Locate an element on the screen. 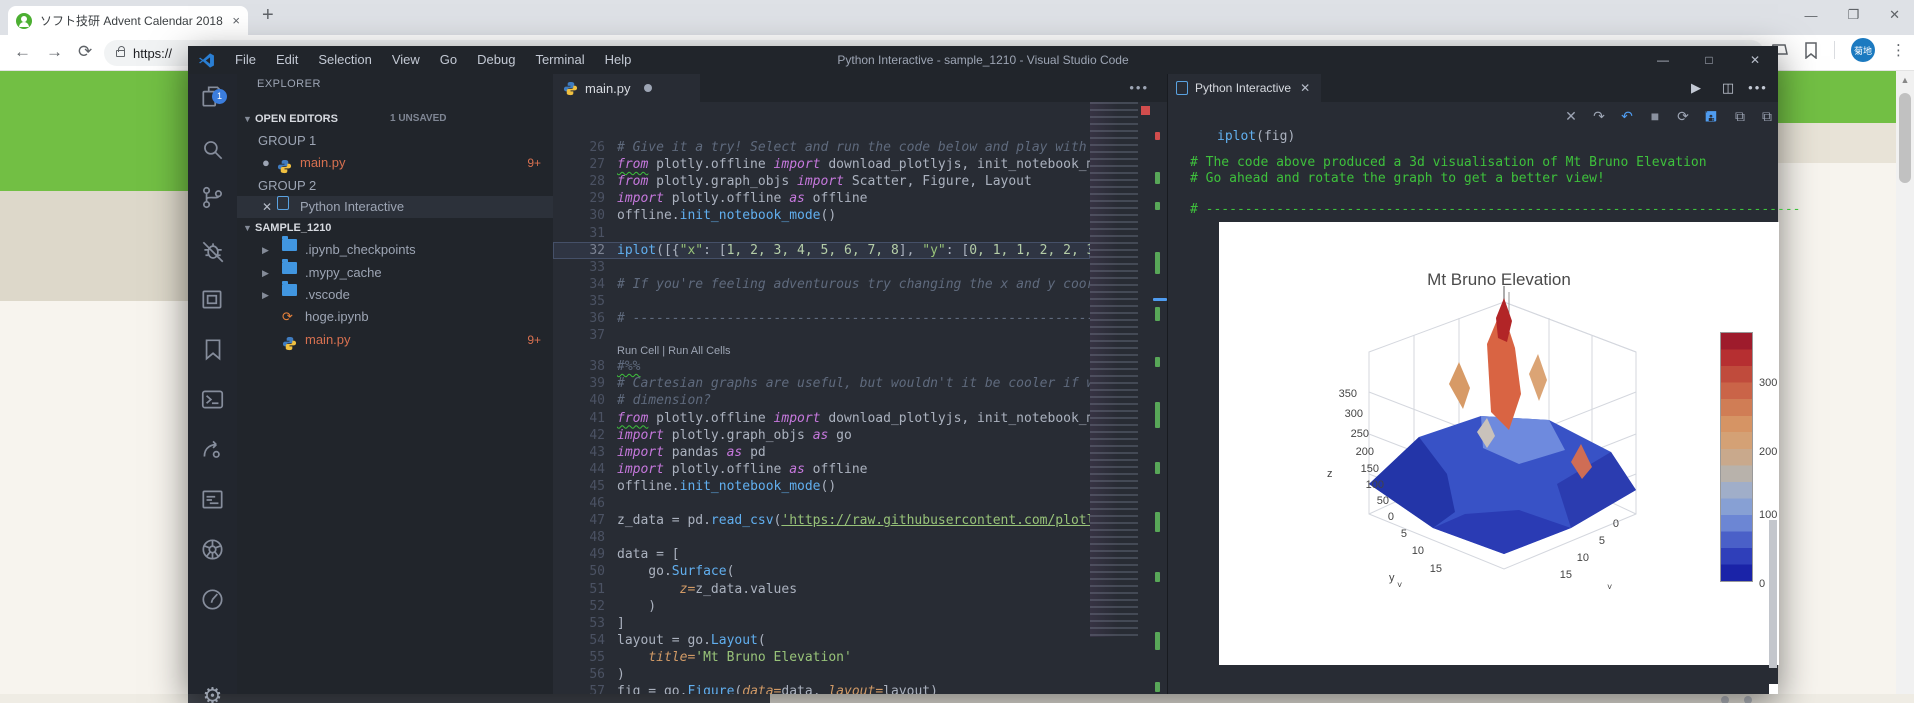  panel-more-icon: ••• is located at coordinates (1758, 88).